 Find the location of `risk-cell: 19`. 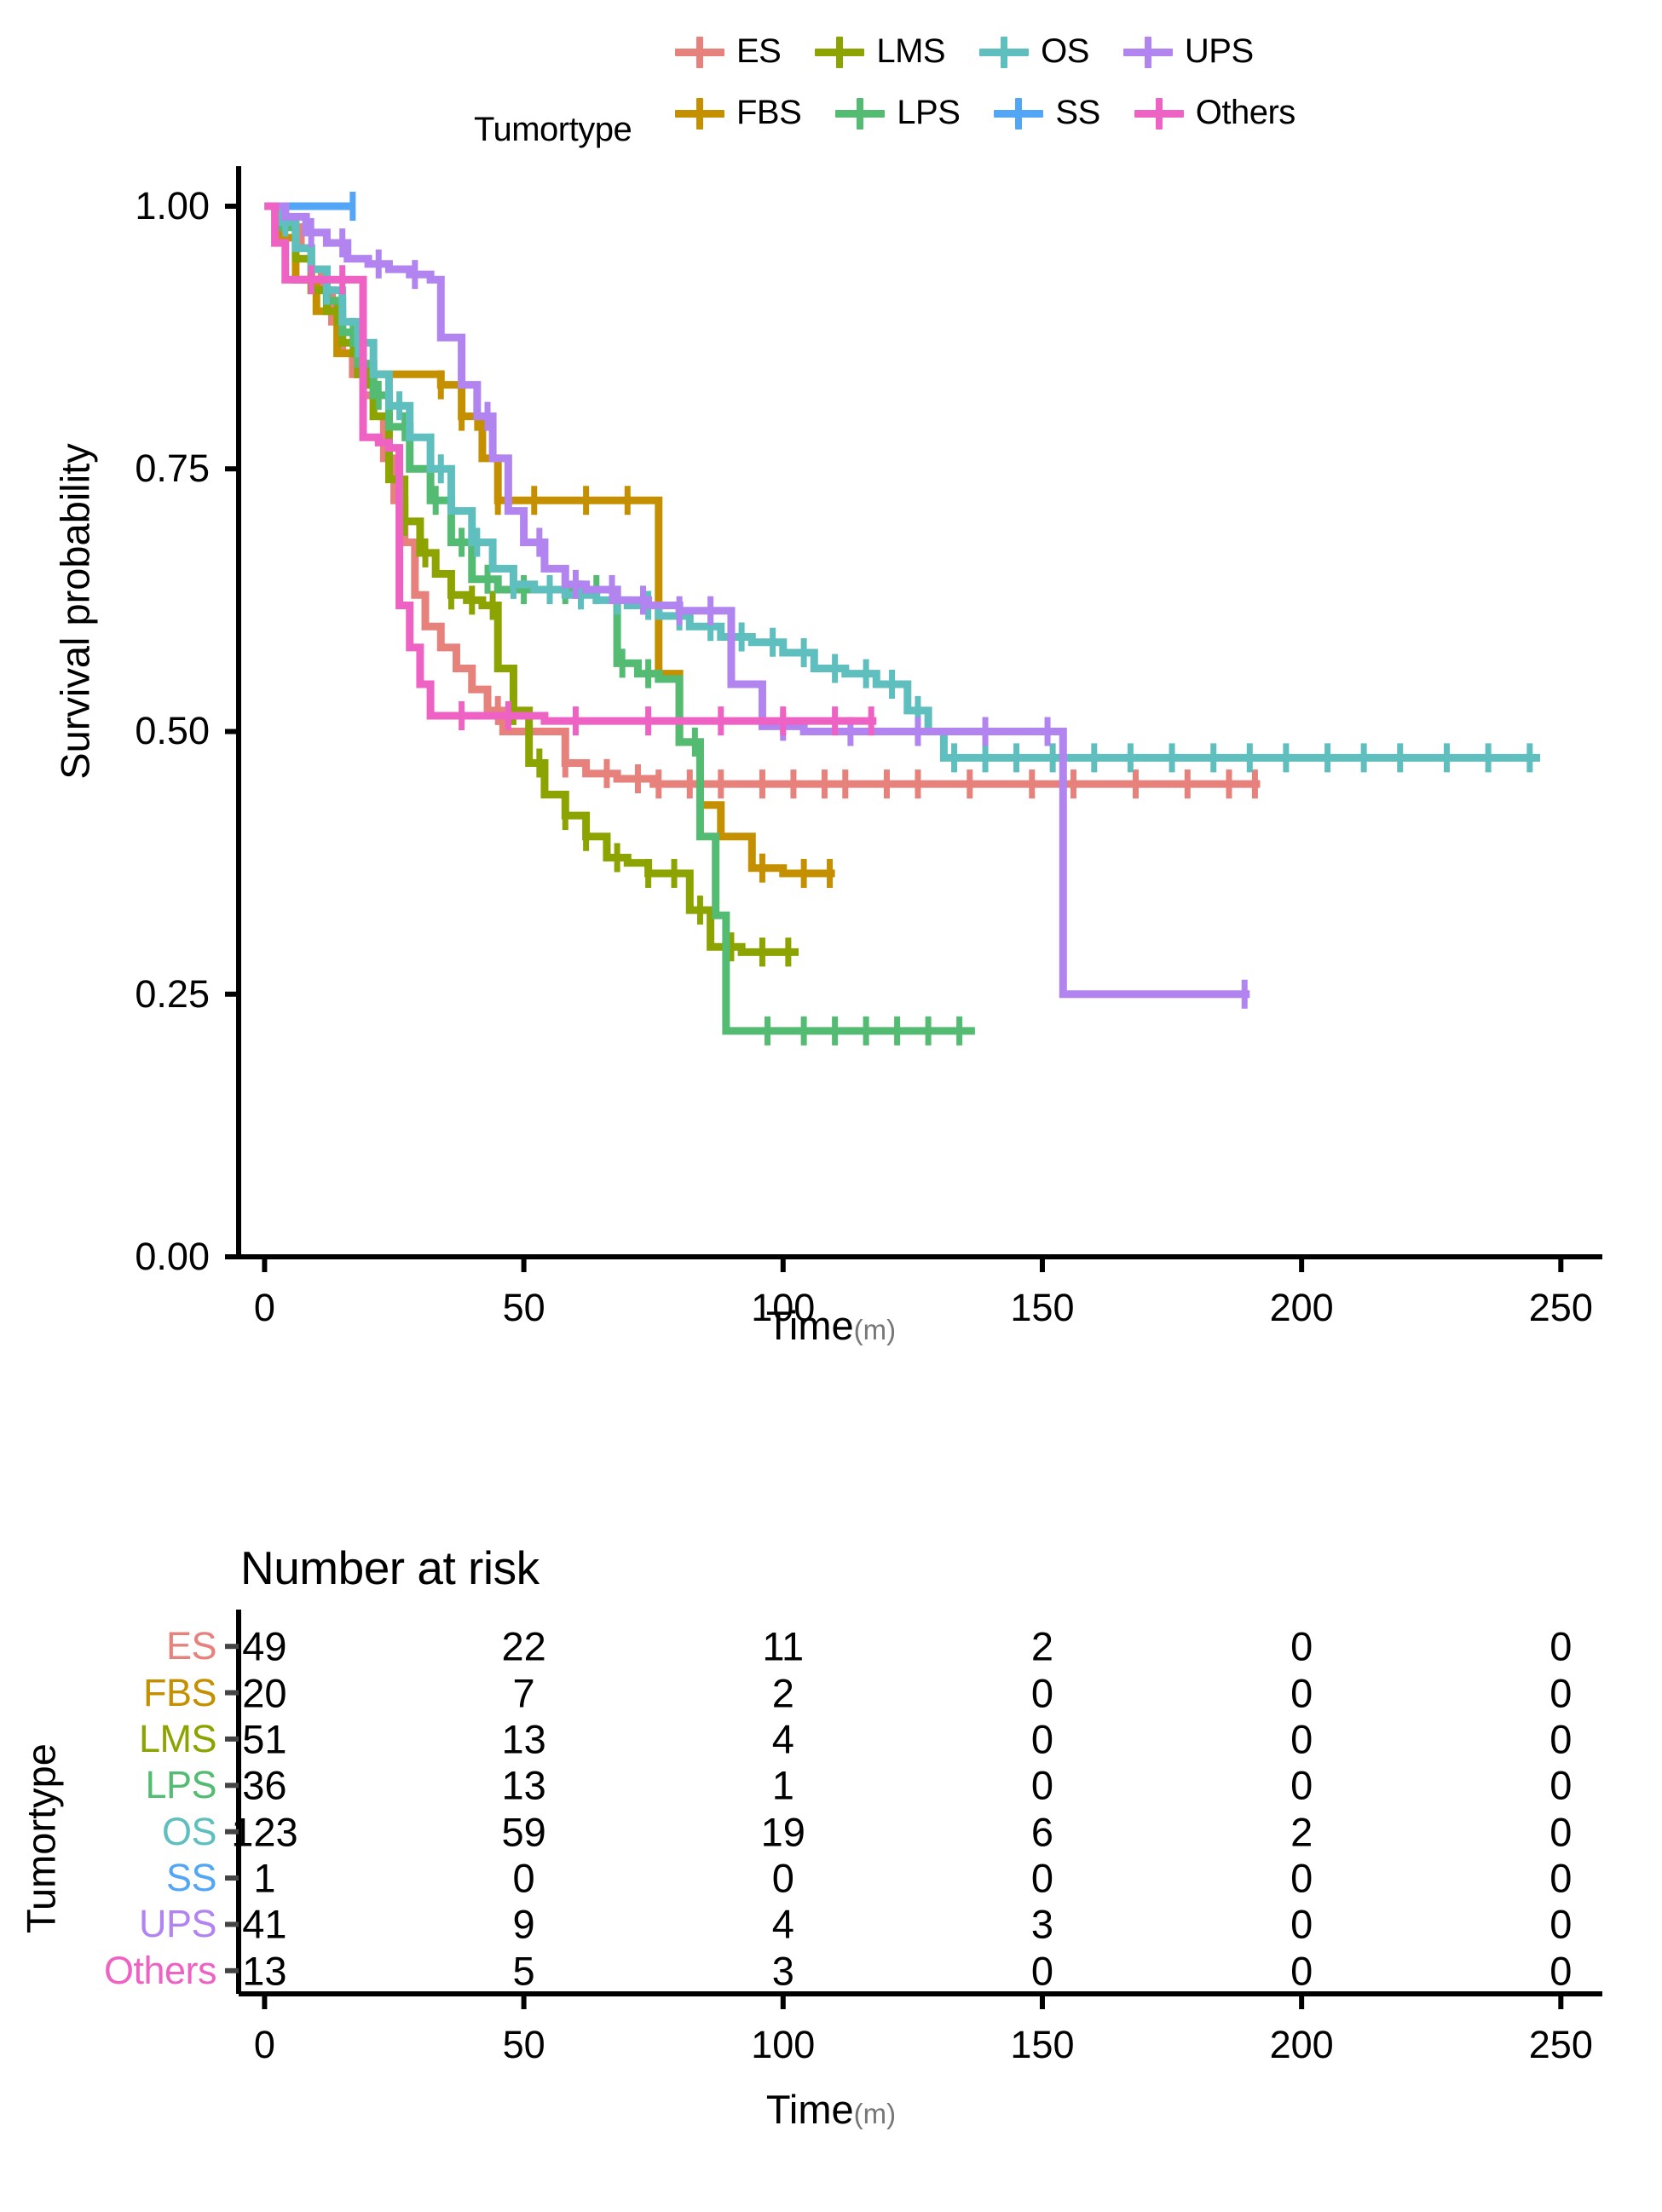

risk-cell: 19 is located at coordinates (782, 1832).